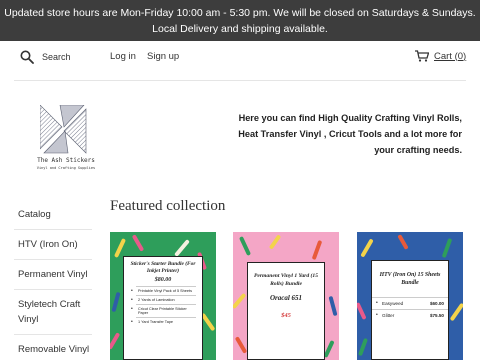 The width and height of the screenshot is (480, 364). I want to click on cart-icon, so click(422, 56).